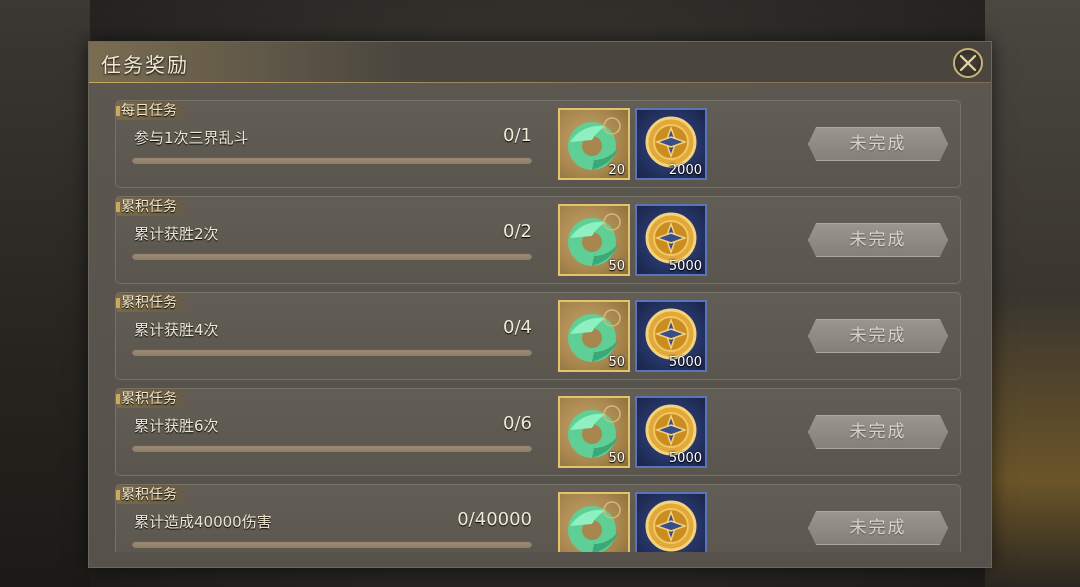 The width and height of the screenshot is (1080, 587). What do you see at coordinates (191, 138) in the screenshot?
I see `task-description: 参与1次三界乱斗` at bounding box center [191, 138].